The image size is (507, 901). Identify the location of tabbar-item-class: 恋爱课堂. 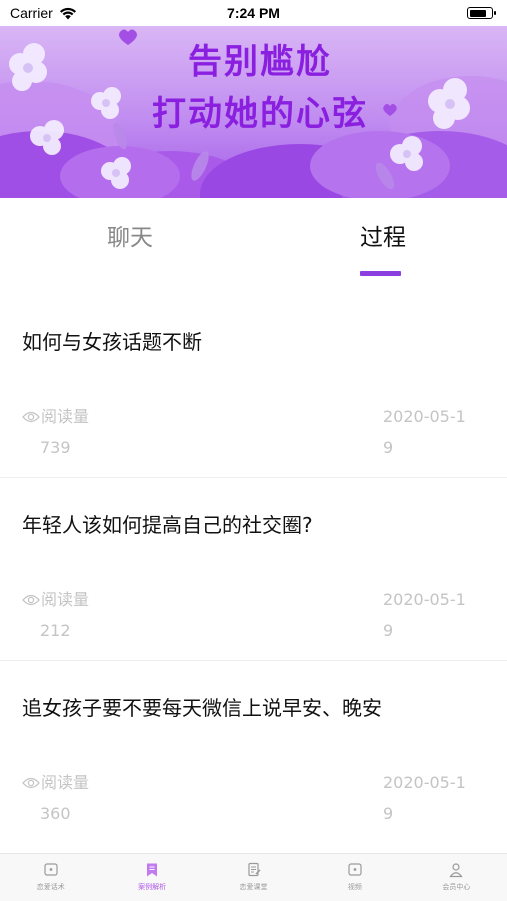
(253, 877).